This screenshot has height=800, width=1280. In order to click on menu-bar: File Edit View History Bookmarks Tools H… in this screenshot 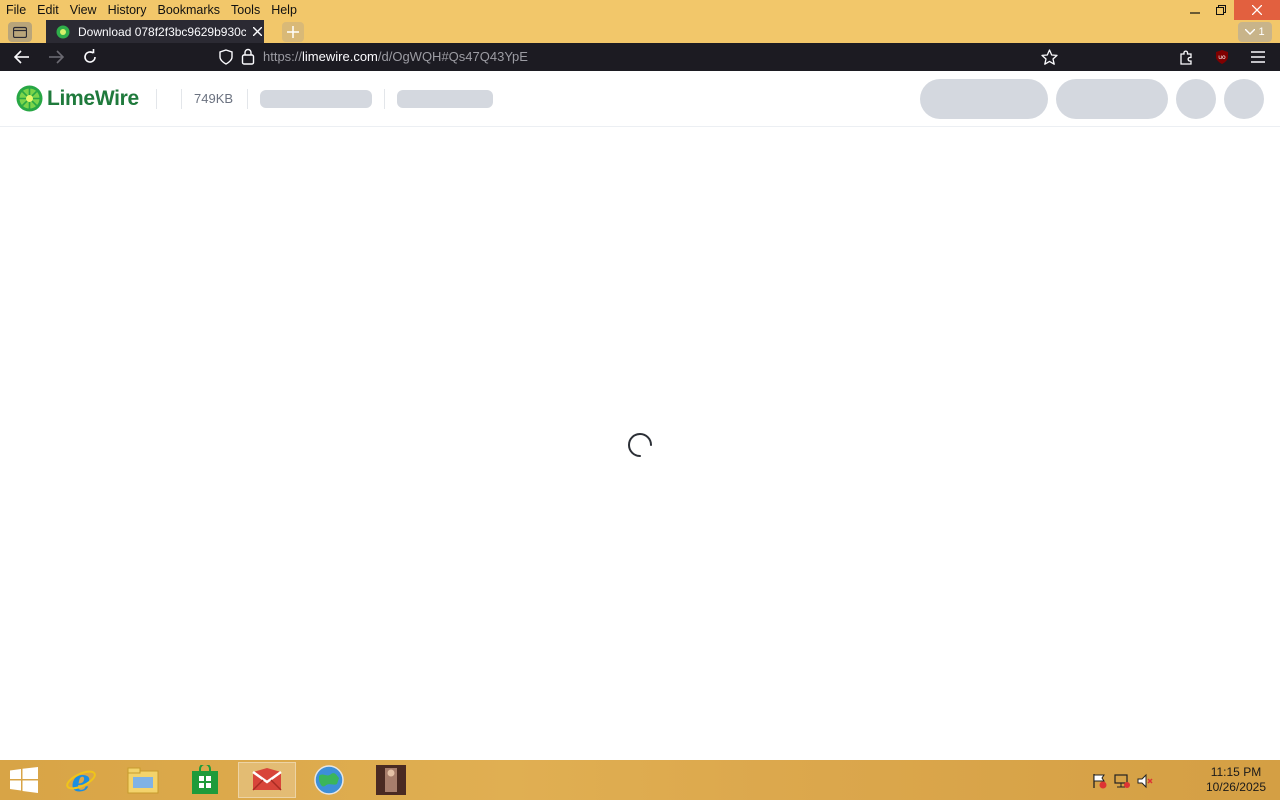, I will do `click(154, 10)`.